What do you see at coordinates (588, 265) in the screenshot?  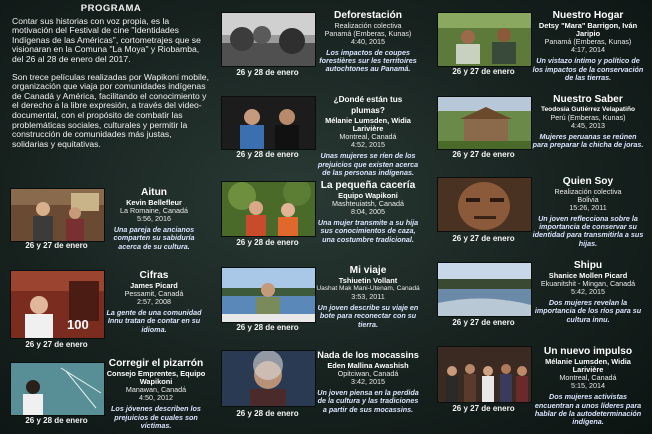 I see `film-title: Shipu` at bounding box center [588, 265].